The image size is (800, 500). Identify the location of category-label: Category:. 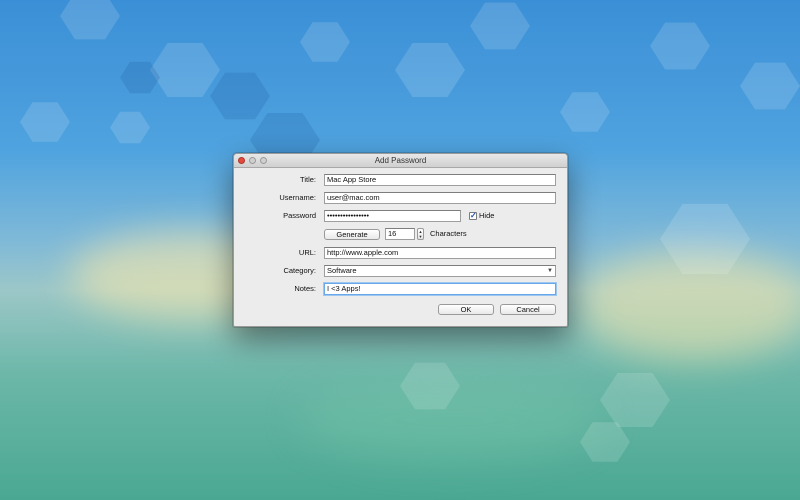
(299, 270).